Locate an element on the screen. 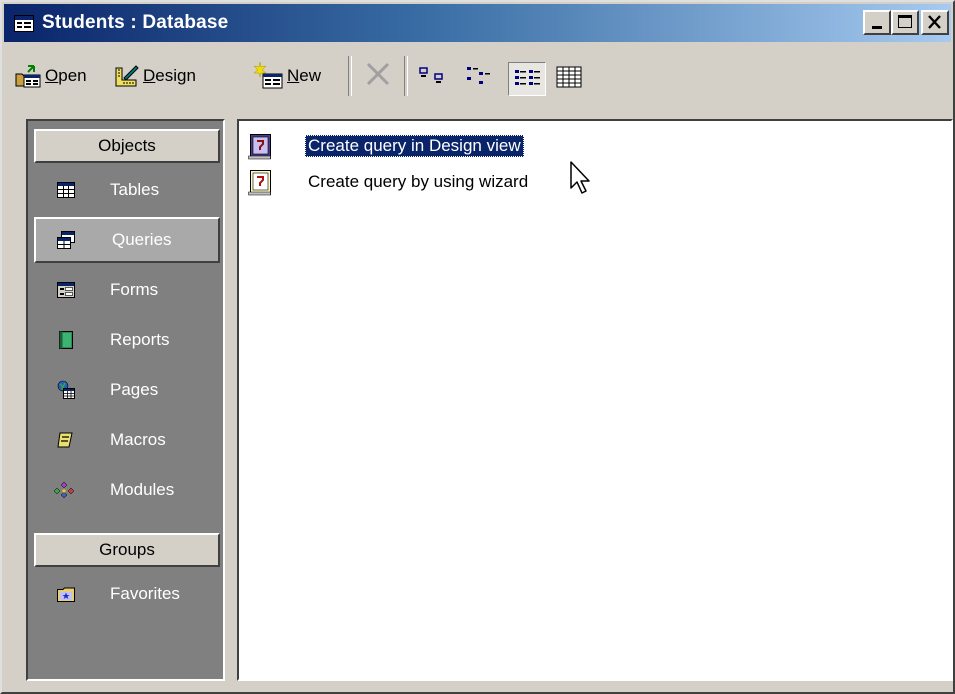 This screenshot has width=955, height=694. object-pages: Pages is located at coordinates (127, 390).